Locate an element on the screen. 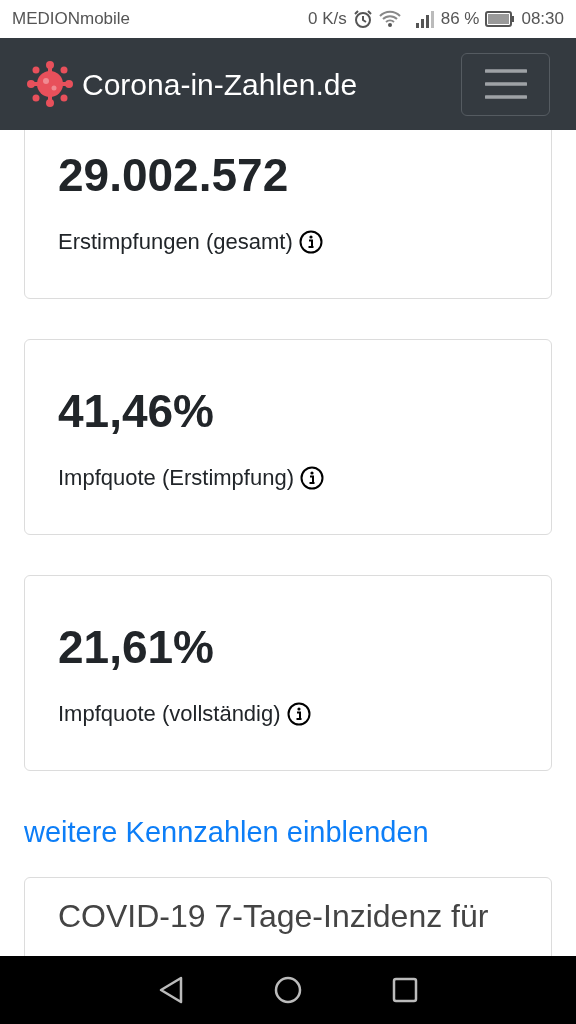  wifi-icon is located at coordinates (389, 19).